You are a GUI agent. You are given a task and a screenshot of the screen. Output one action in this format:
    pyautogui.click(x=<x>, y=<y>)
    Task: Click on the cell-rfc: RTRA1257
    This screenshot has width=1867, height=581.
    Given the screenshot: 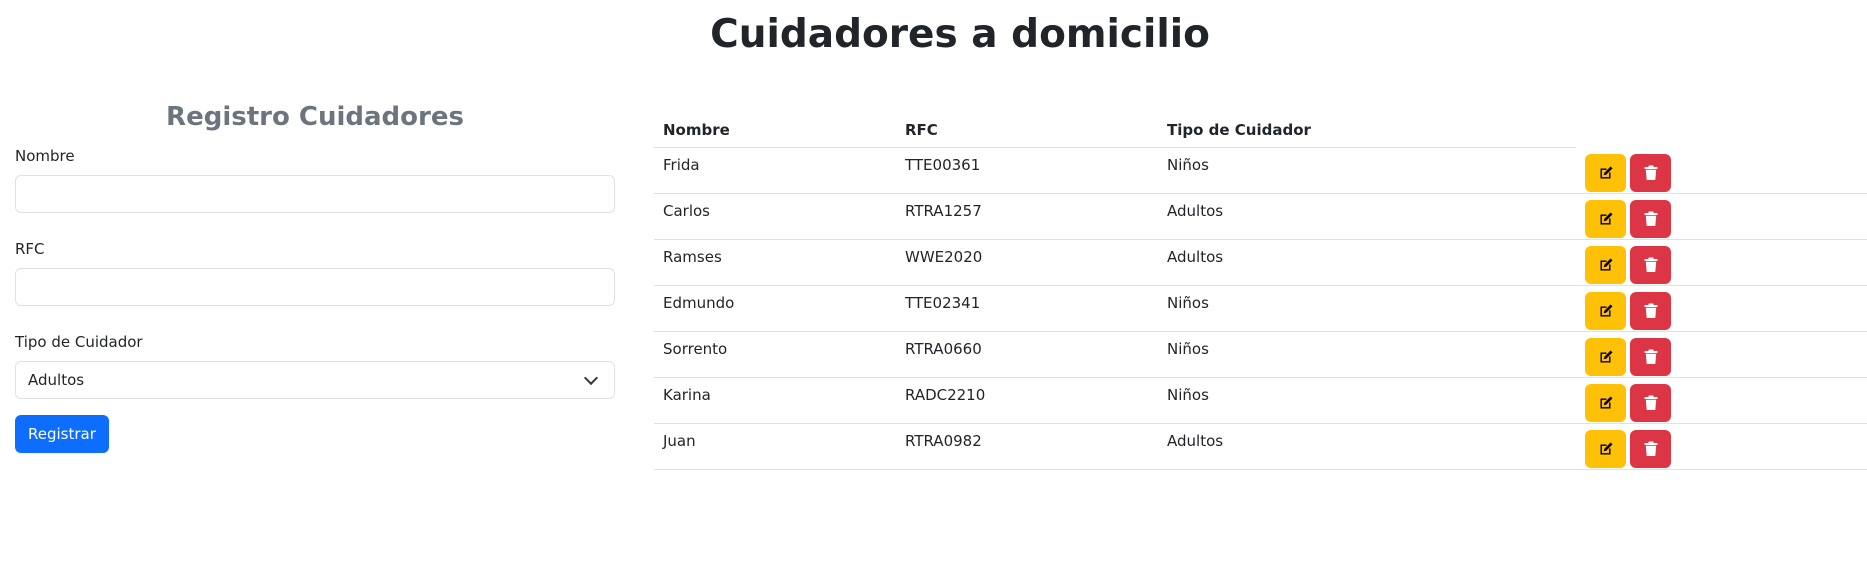 What is the action you would take?
    pyautogui.click(x=1027, y=216)
    